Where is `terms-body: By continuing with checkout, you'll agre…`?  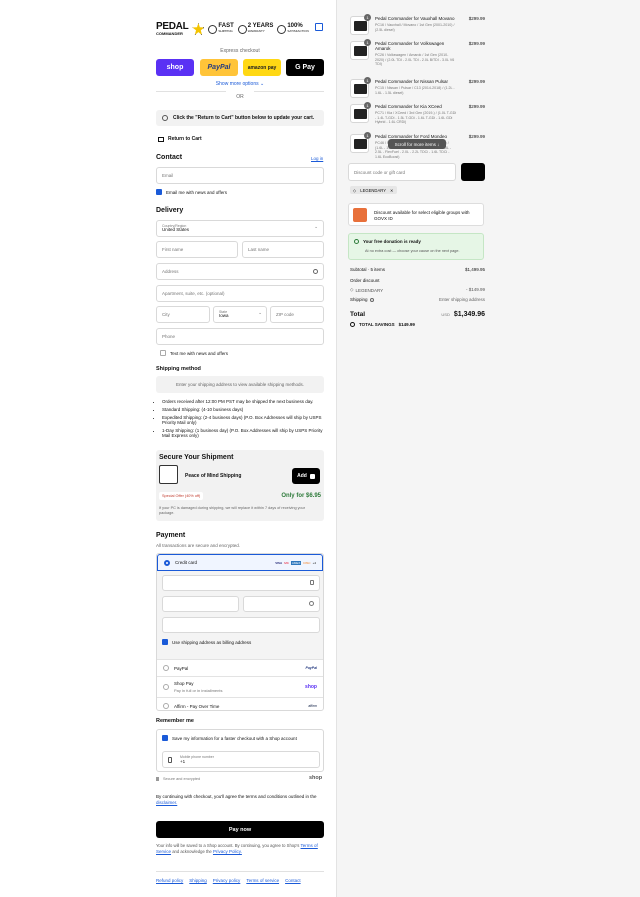
terms-body: By continuing with checkout, you'll agre… is located at coordinates (236, 796).